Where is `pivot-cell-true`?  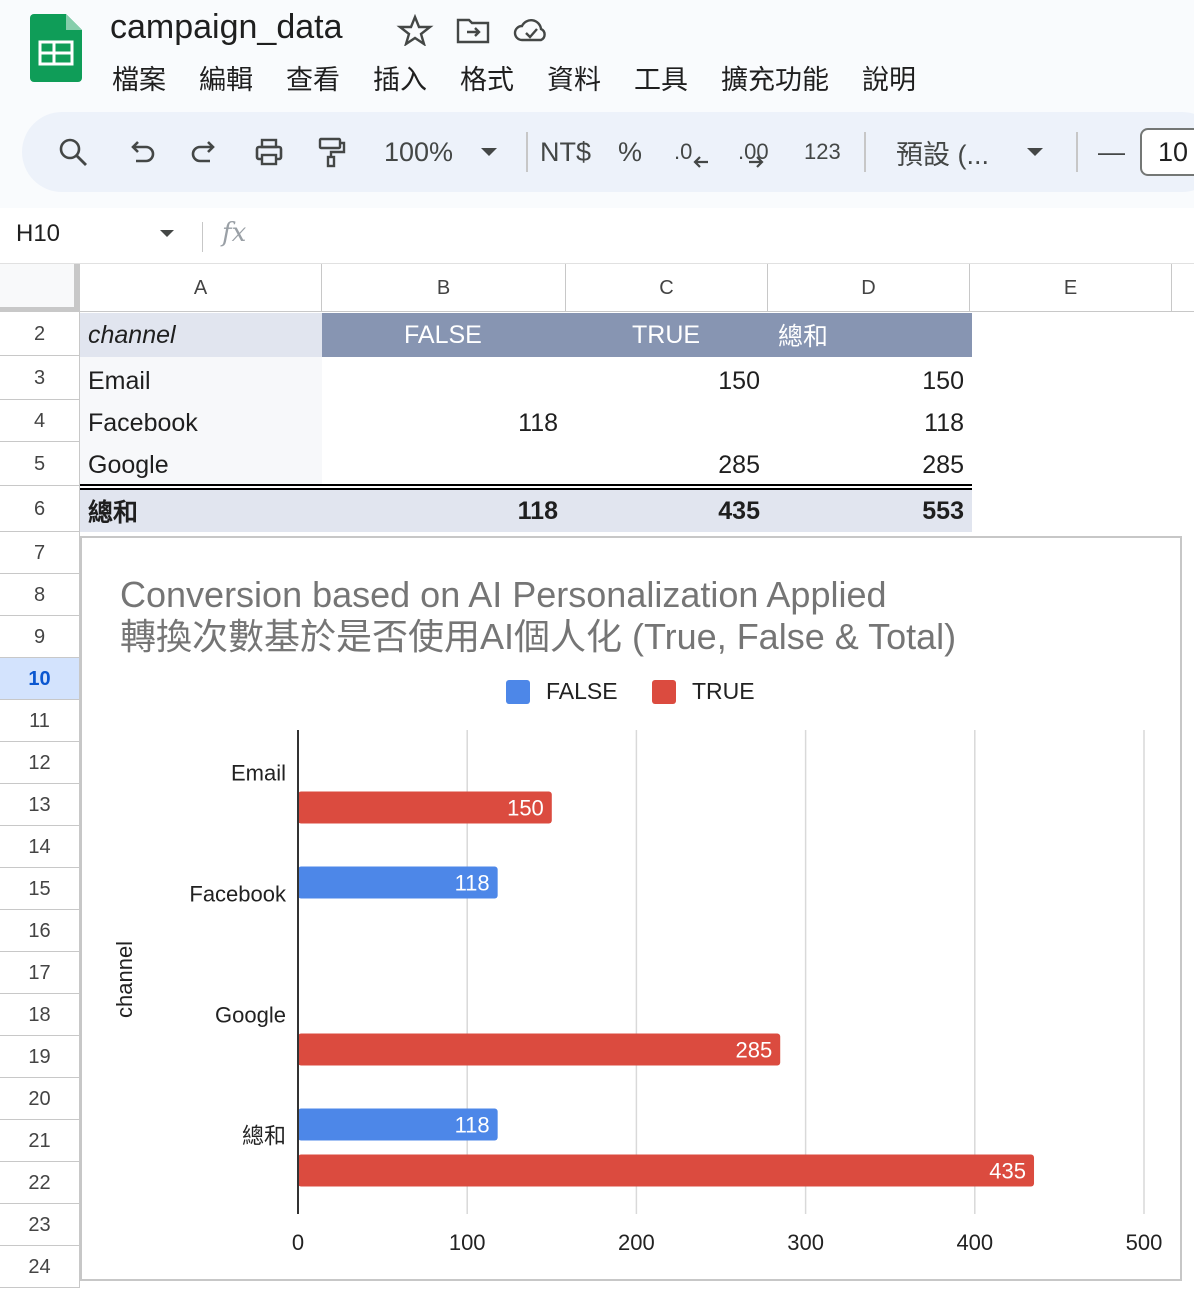 pivot-cell-true is located at coordinates (667, 423).